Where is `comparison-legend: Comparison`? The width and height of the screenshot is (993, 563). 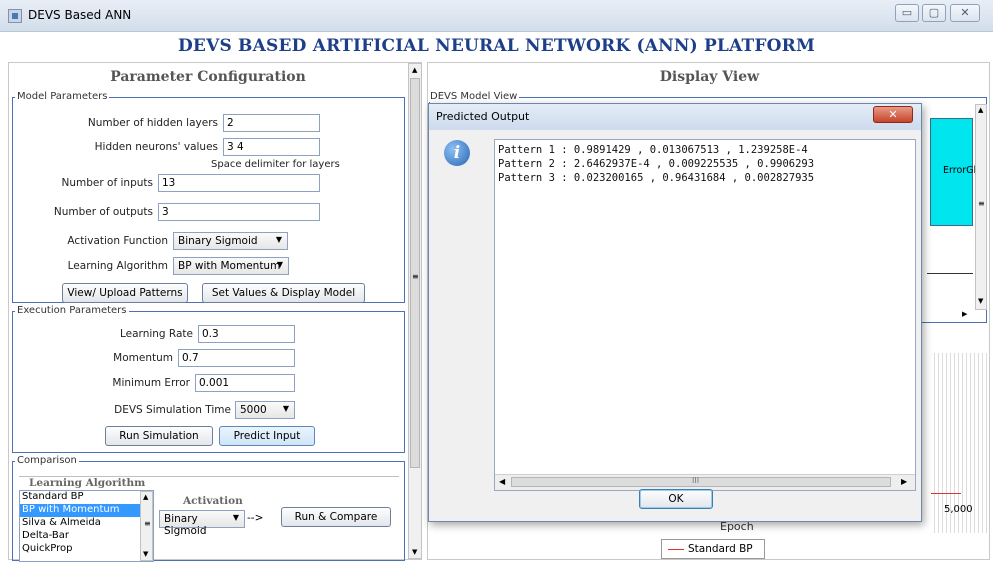 comparison-legend: Comparison is located at coordinates (47, 460).